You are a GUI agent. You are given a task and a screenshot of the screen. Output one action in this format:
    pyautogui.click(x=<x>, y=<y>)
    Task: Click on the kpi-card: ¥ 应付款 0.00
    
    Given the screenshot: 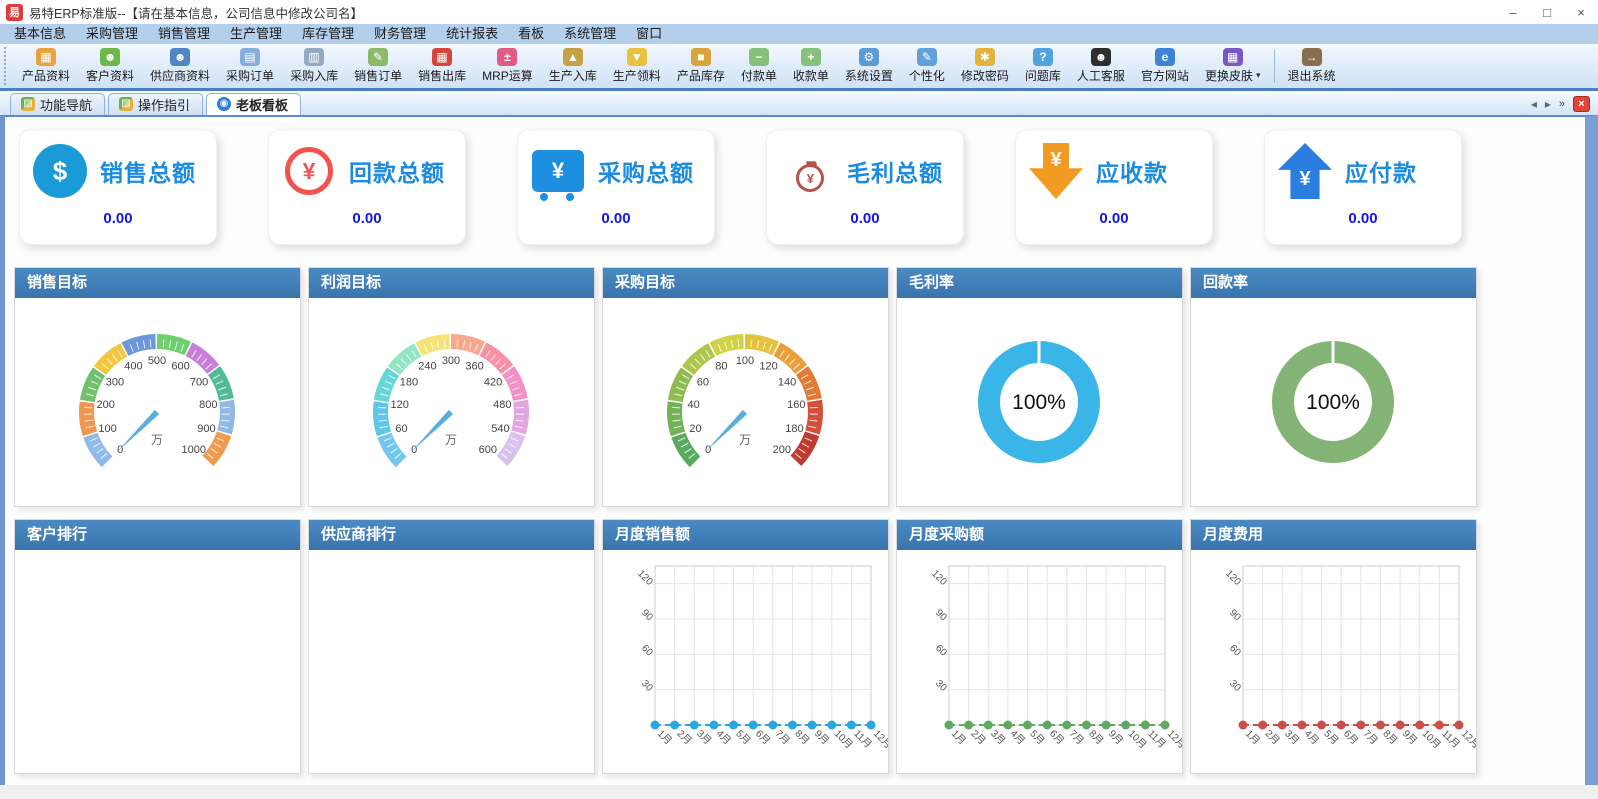 What is the action you would take?
    pyautogui.click(x=1363, y=187)
    